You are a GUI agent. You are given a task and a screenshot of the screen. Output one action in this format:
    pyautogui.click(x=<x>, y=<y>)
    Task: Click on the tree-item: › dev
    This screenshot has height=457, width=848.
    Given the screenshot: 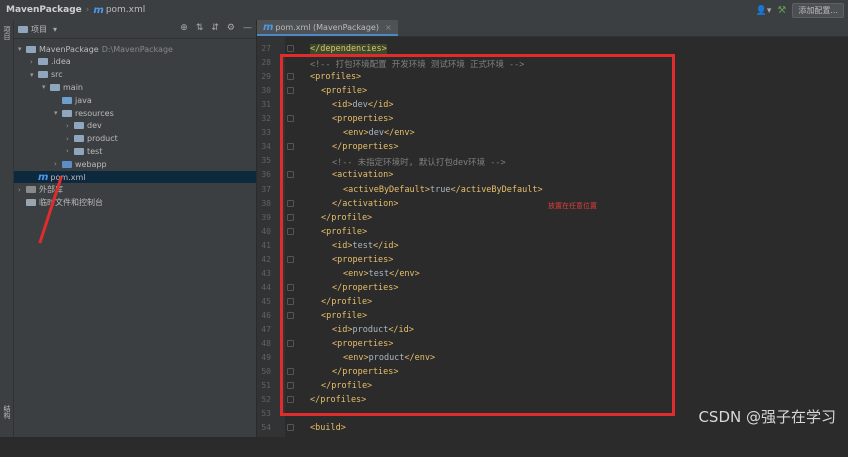 What is the action you would take?
    pyautogui.click(x=84, y=126)
    